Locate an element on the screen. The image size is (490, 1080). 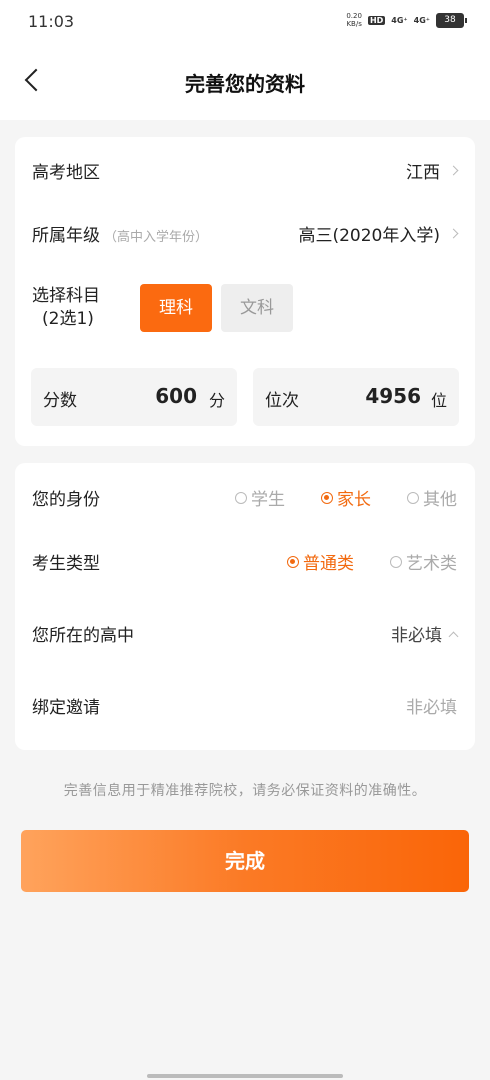
info-hint: 完善信息用于精准推荐院校，请务必保证资料的准确性。 is located at coordinates (245, 791).